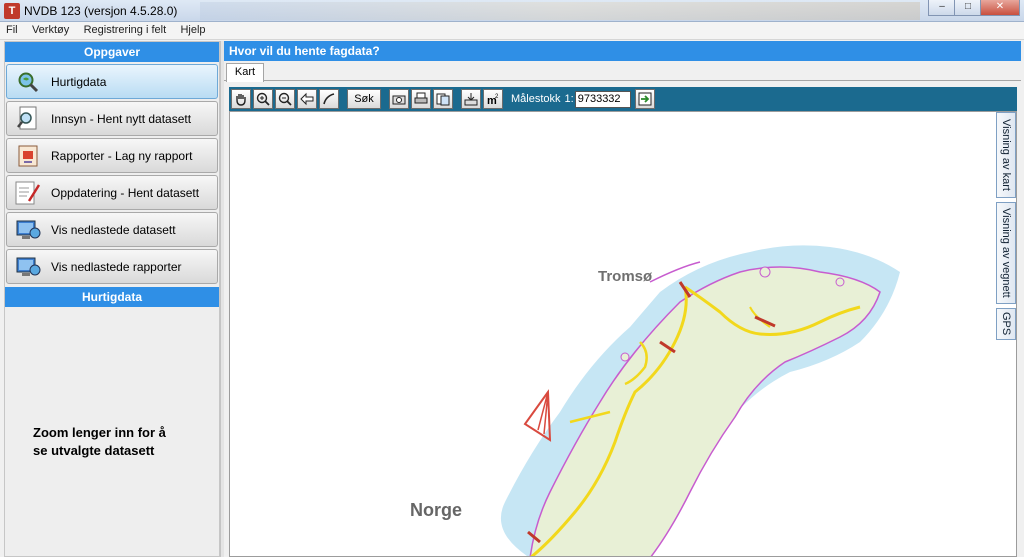 The image size is (1024, 557). I want to click on measure-area-button: m2, so click(493, 99).